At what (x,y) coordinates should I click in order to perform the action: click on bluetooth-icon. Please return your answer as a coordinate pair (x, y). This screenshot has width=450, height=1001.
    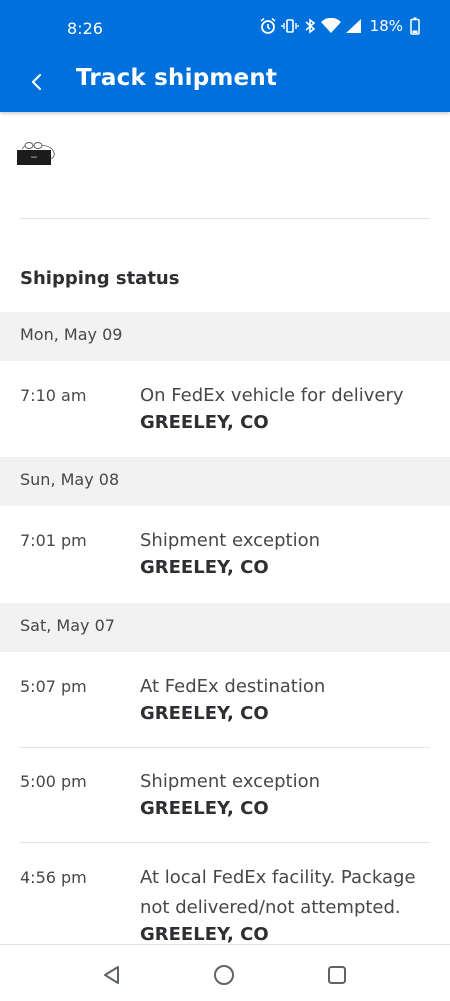
    Looking at the image, I should click on (310, 26).